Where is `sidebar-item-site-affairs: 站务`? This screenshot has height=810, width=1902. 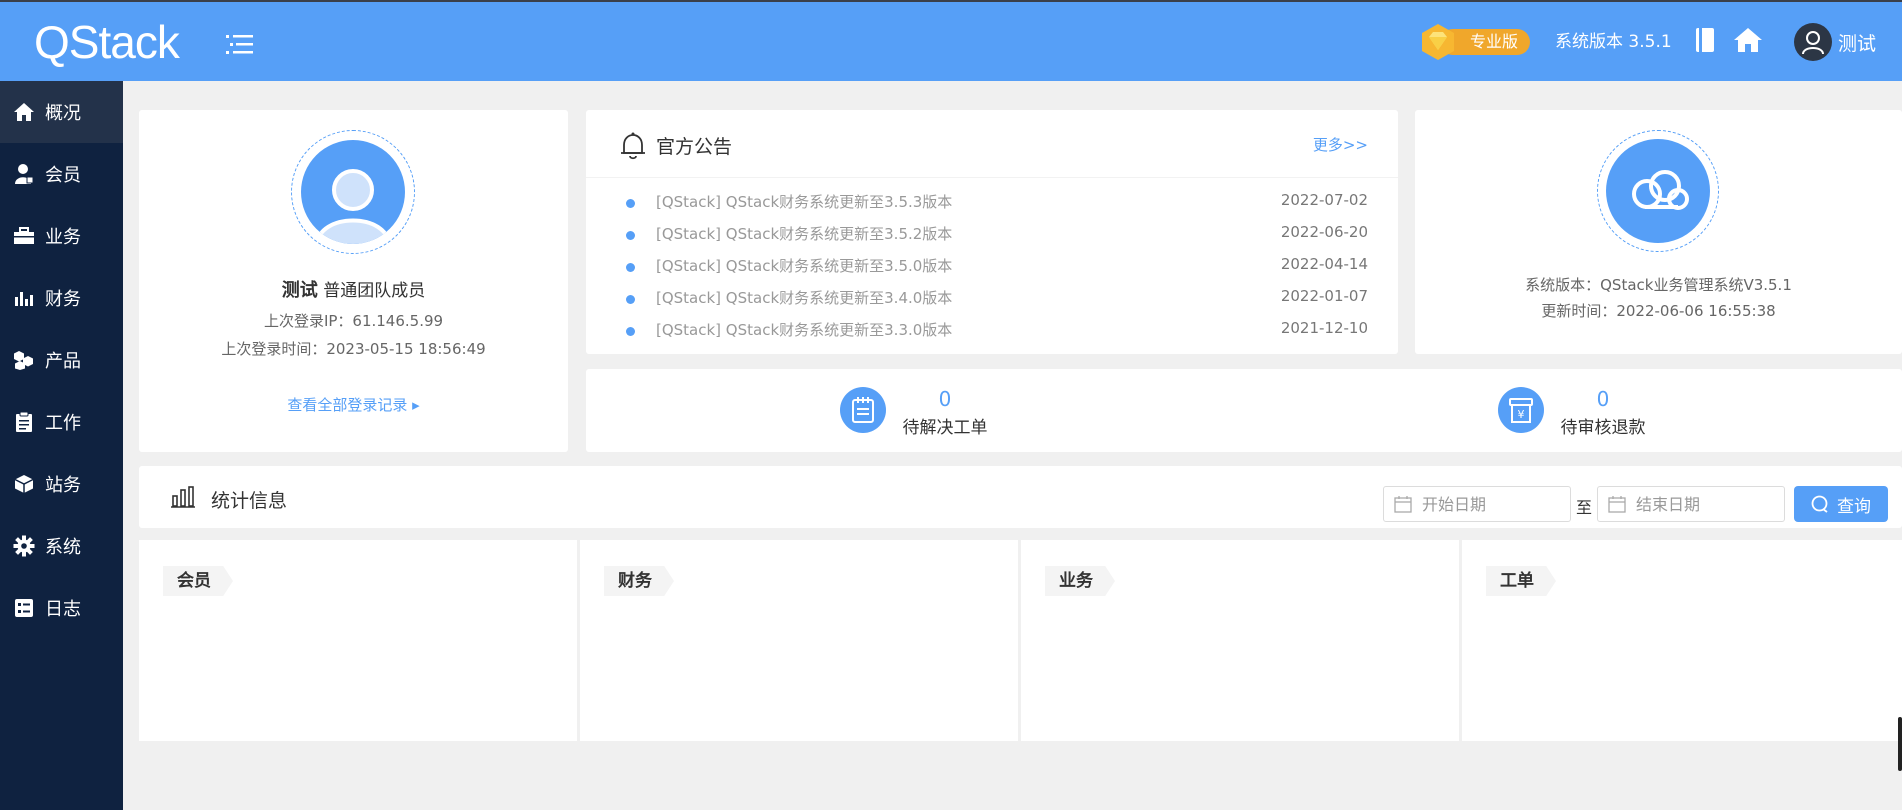
sidebar-item-site-affairs: 站务 is located at coordinates (61, 484).